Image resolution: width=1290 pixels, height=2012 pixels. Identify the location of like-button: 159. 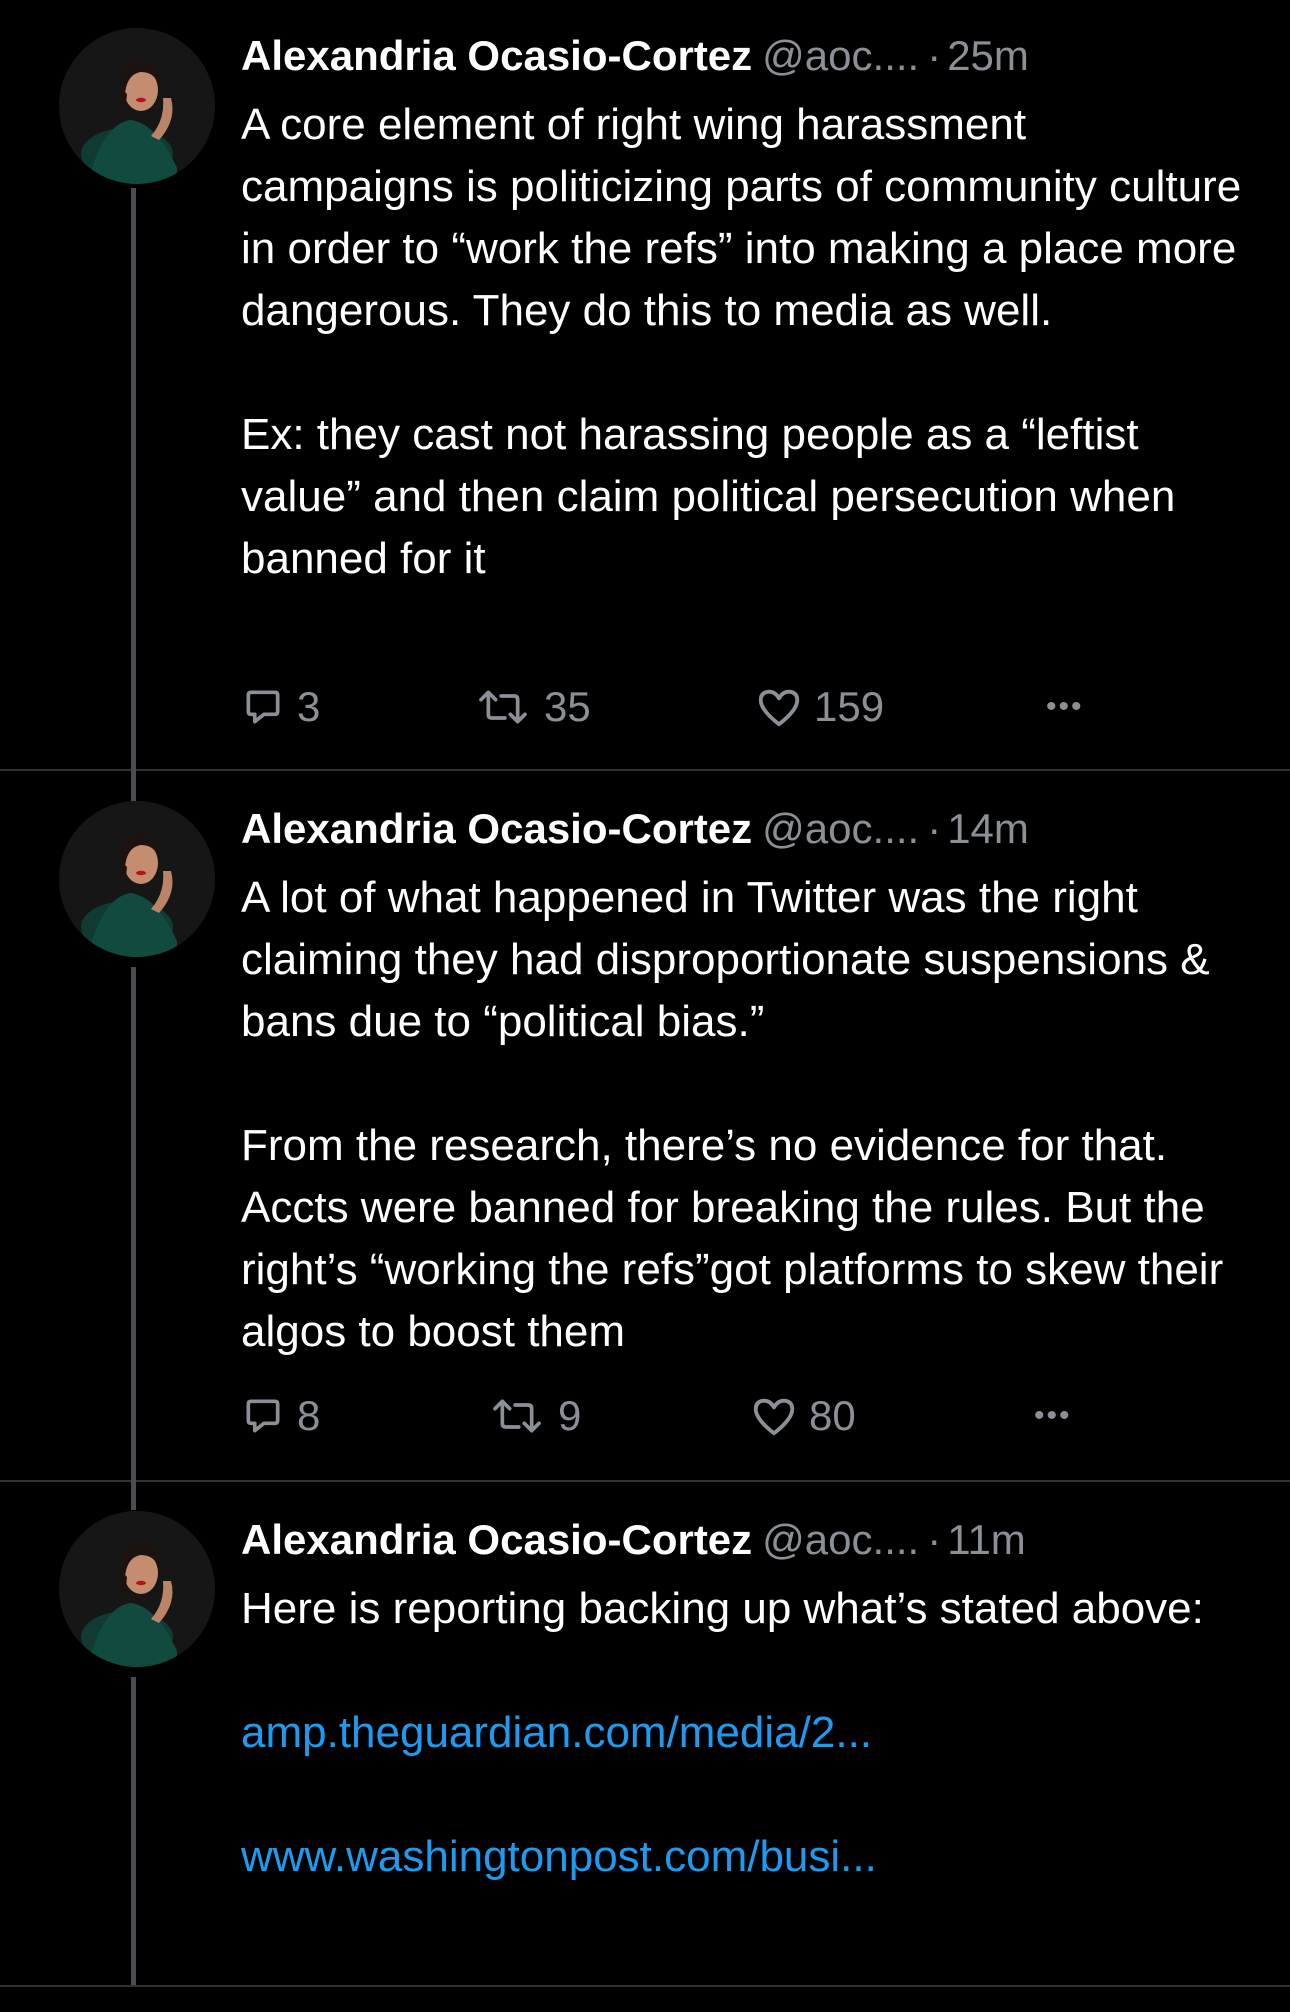
(820, 707).